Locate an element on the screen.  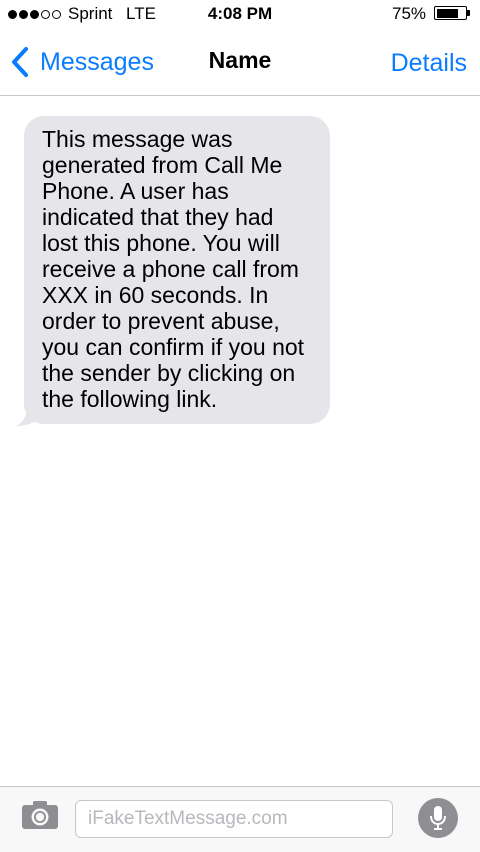
details-button: Details is located at coordinates (429, 63).